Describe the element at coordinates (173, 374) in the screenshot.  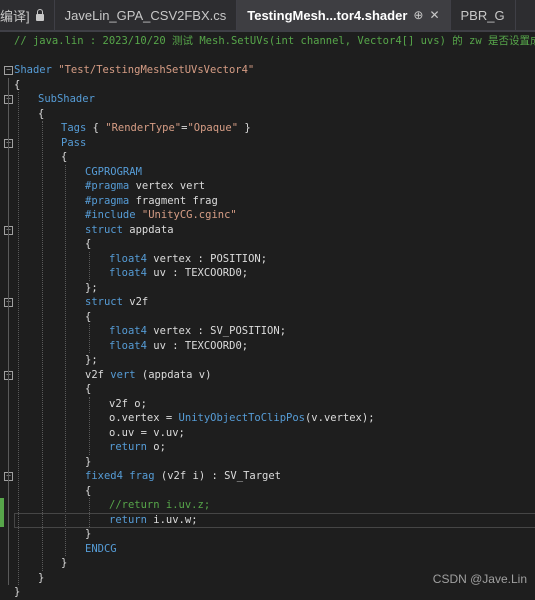
I see `code-token: (appdata v)` at that location.